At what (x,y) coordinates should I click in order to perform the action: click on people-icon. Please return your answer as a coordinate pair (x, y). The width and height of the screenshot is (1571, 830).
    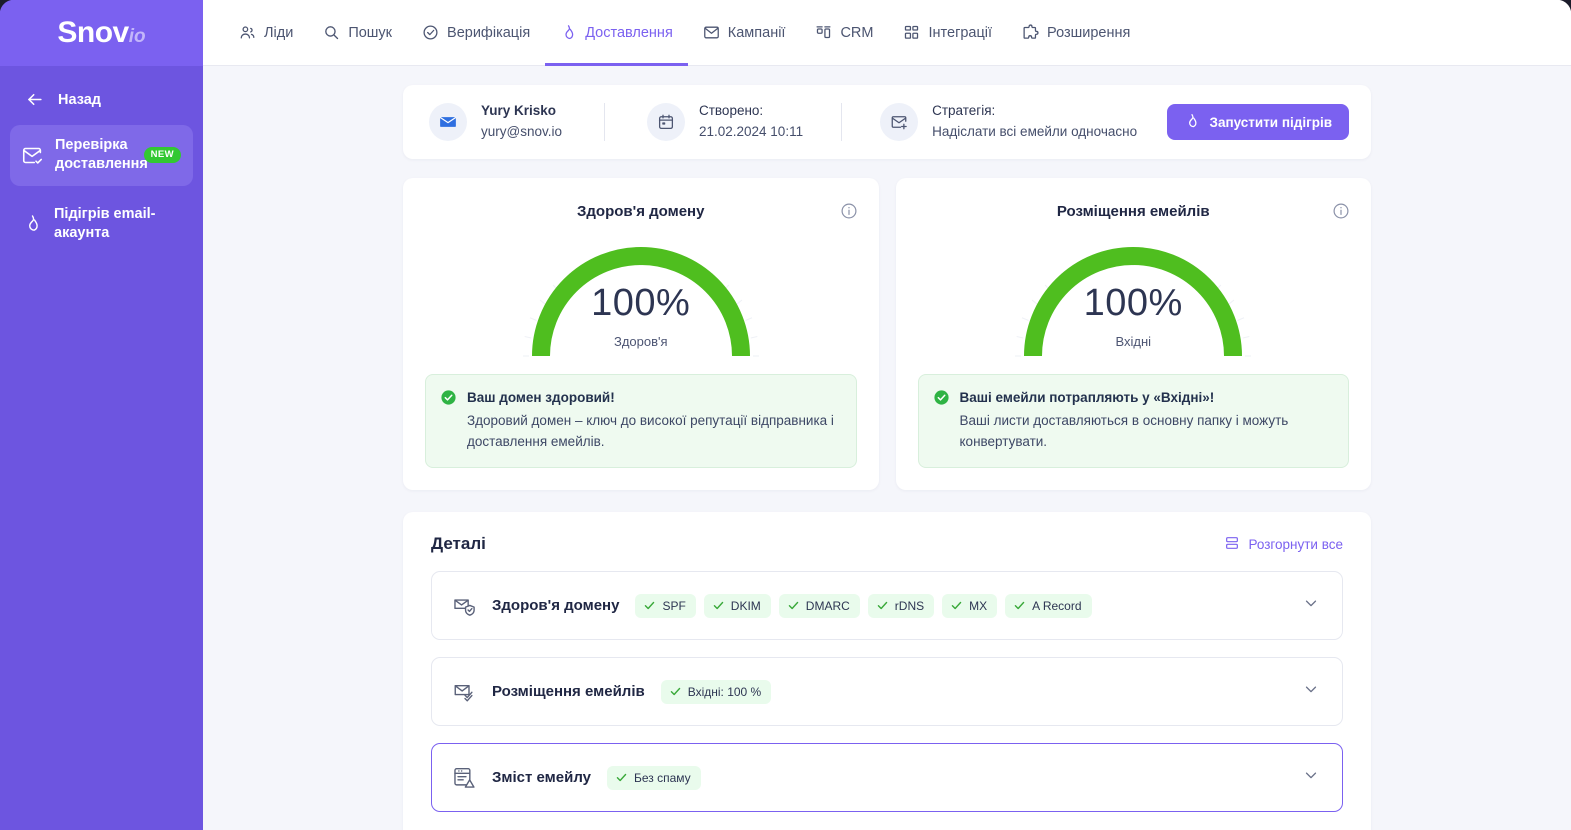
    Looking at the image, I should click on (247, 32).